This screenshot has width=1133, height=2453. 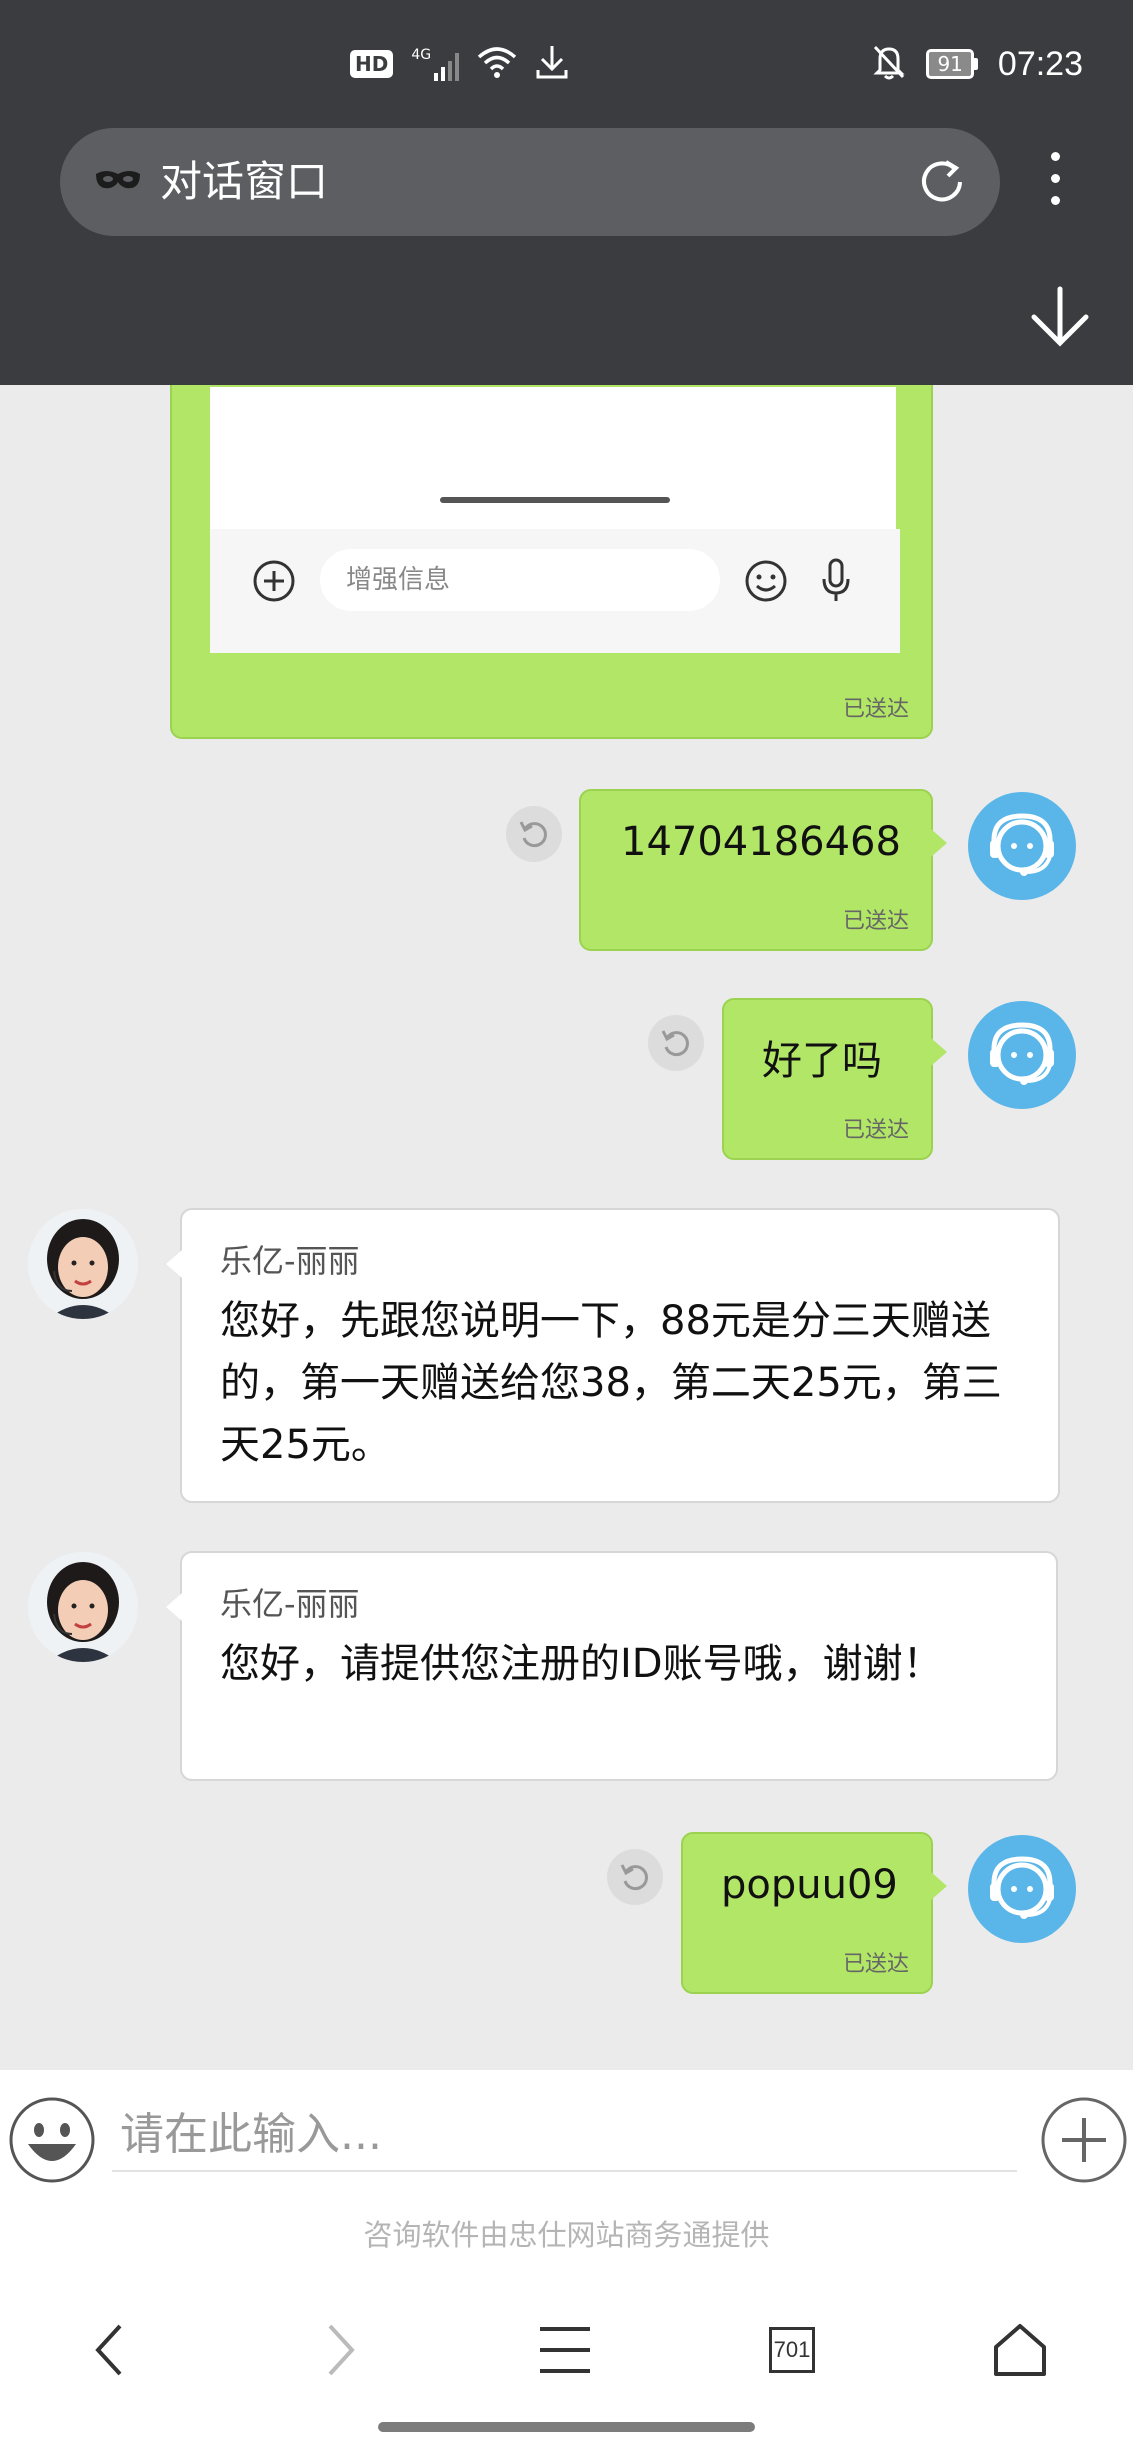 I want to click on tabs-button: 701, so click(x=792, y=2350).